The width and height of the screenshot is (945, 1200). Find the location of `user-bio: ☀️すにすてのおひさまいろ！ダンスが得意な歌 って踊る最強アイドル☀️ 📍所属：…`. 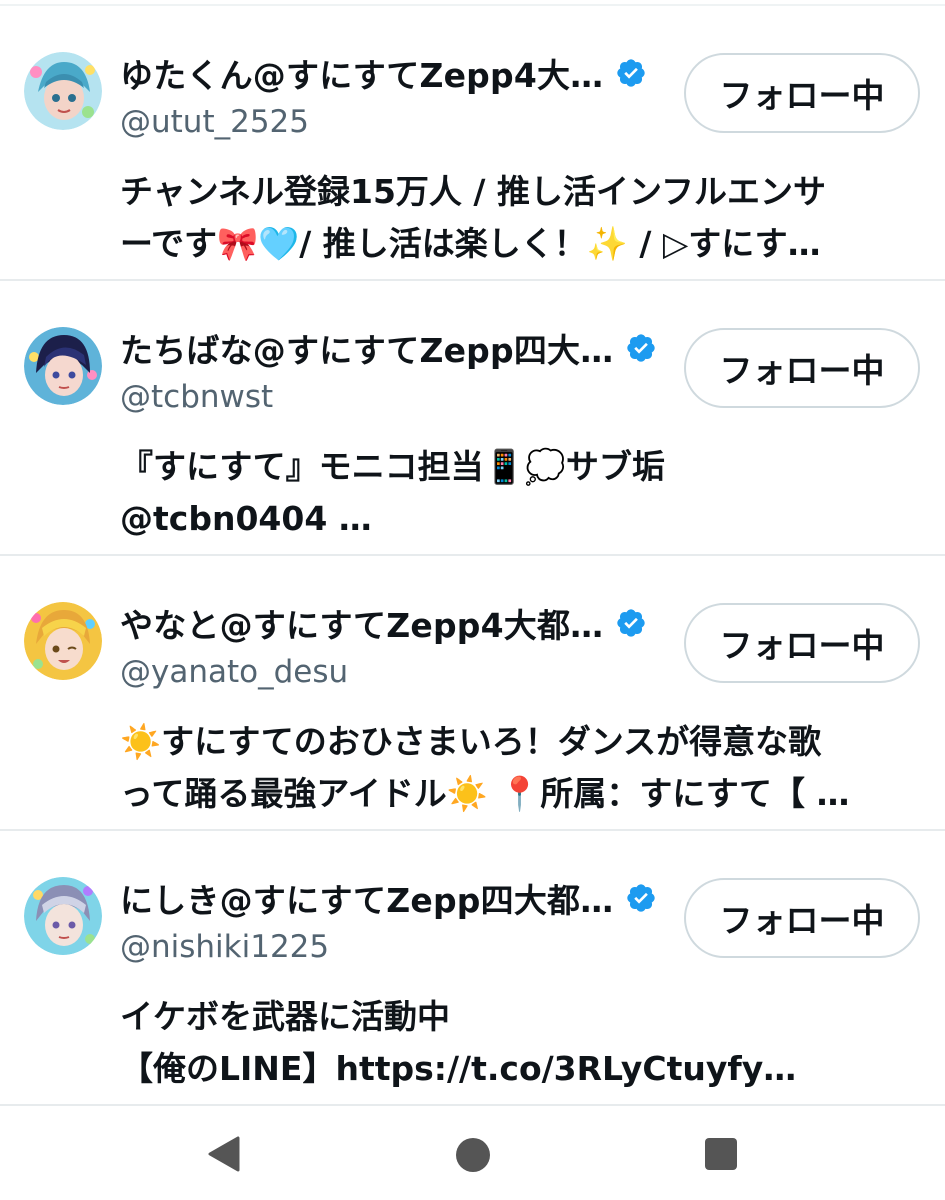

user-bio: ☀️すにすてのおひさまいろ！ダンスが得意な歌 って踊る最強アイドル☀️ 📍所属：… is located at coordinates (515, 768).